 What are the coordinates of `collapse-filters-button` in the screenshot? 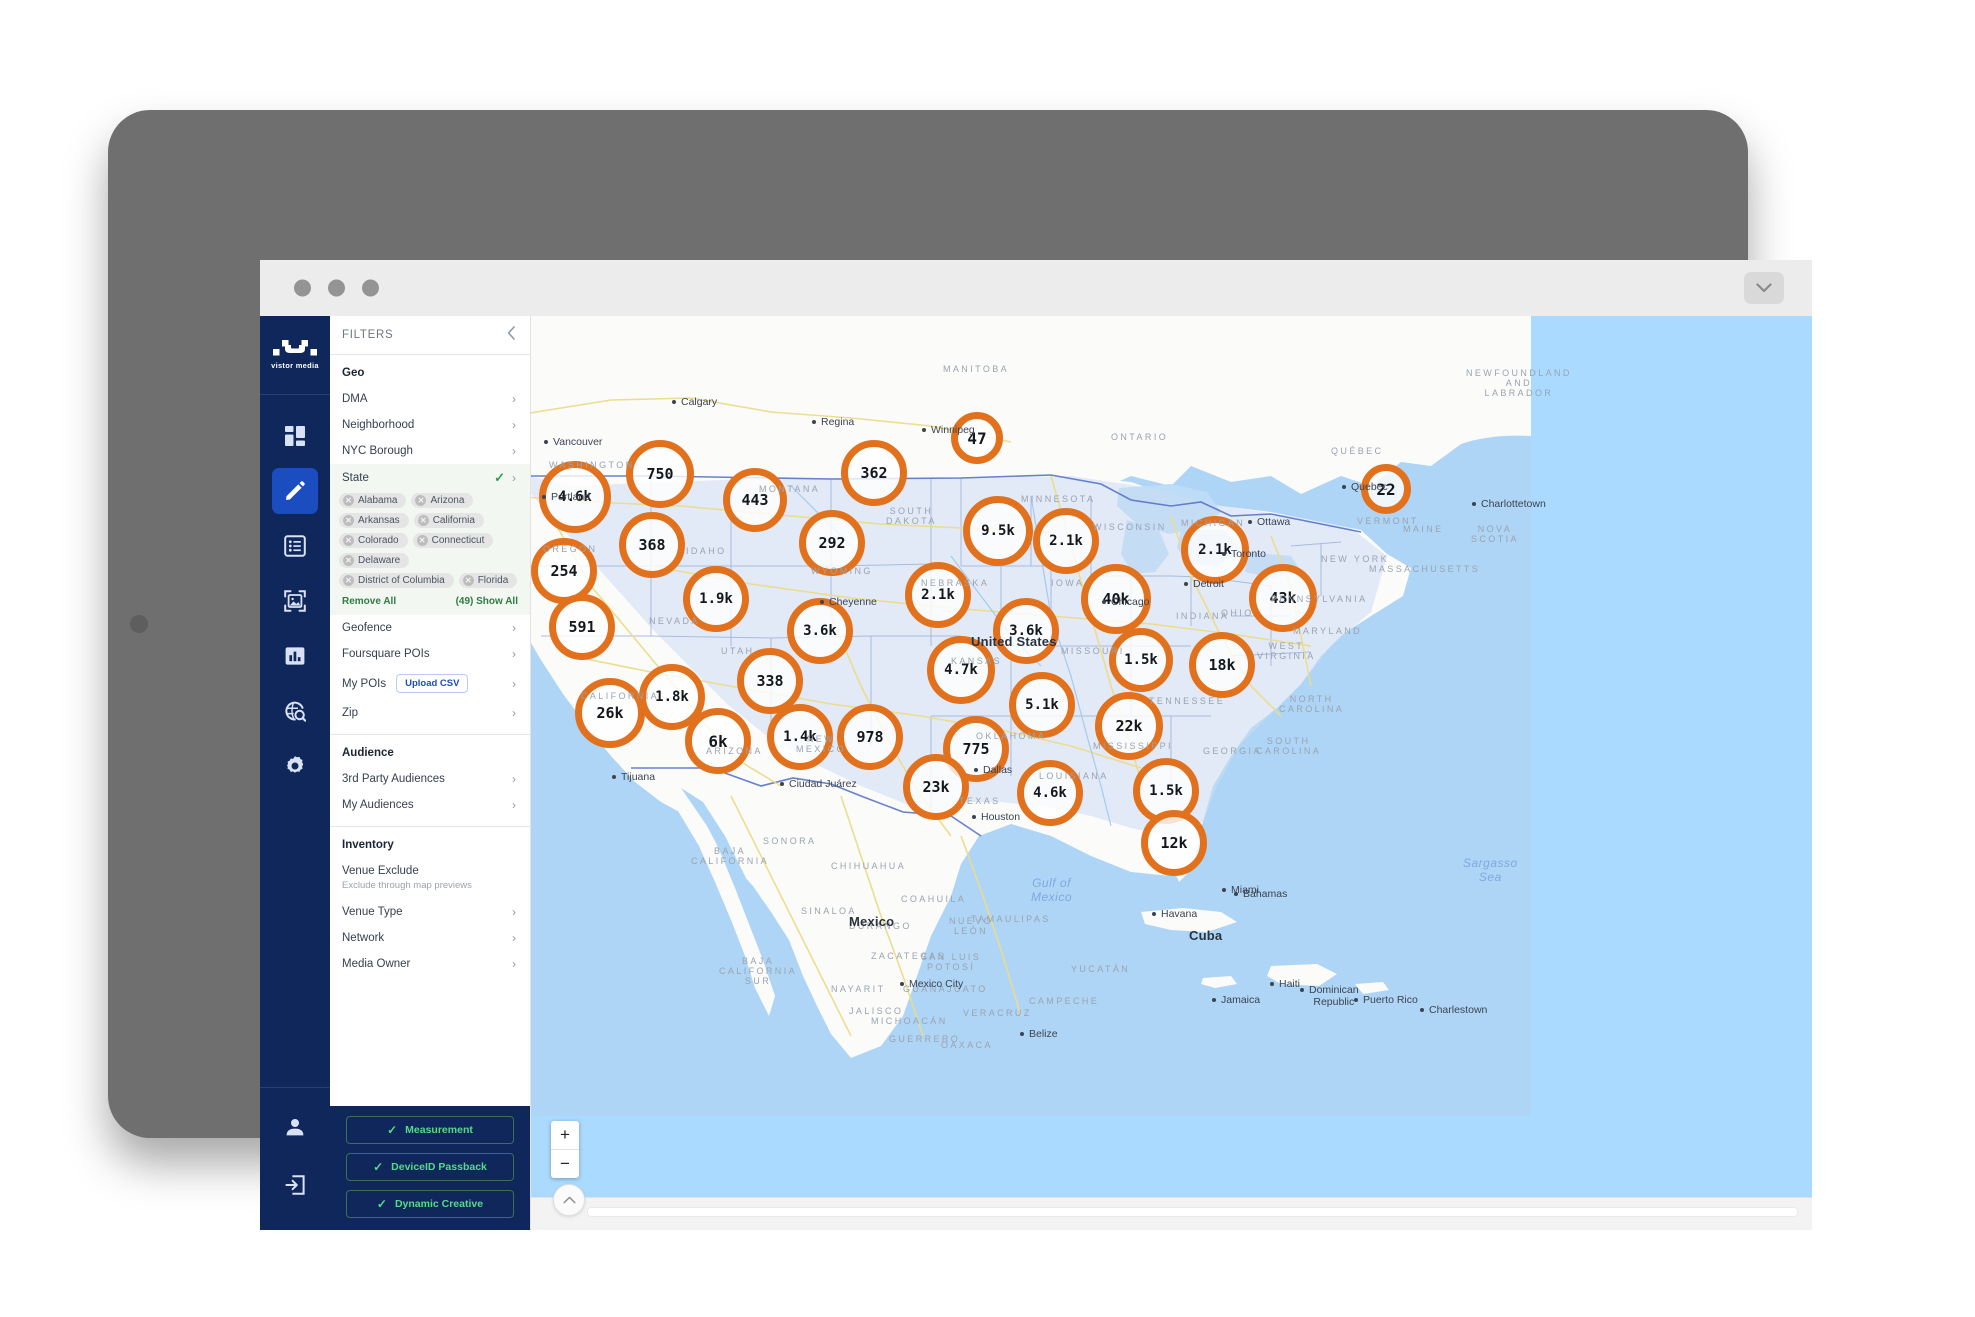 It's located at (511, 335).